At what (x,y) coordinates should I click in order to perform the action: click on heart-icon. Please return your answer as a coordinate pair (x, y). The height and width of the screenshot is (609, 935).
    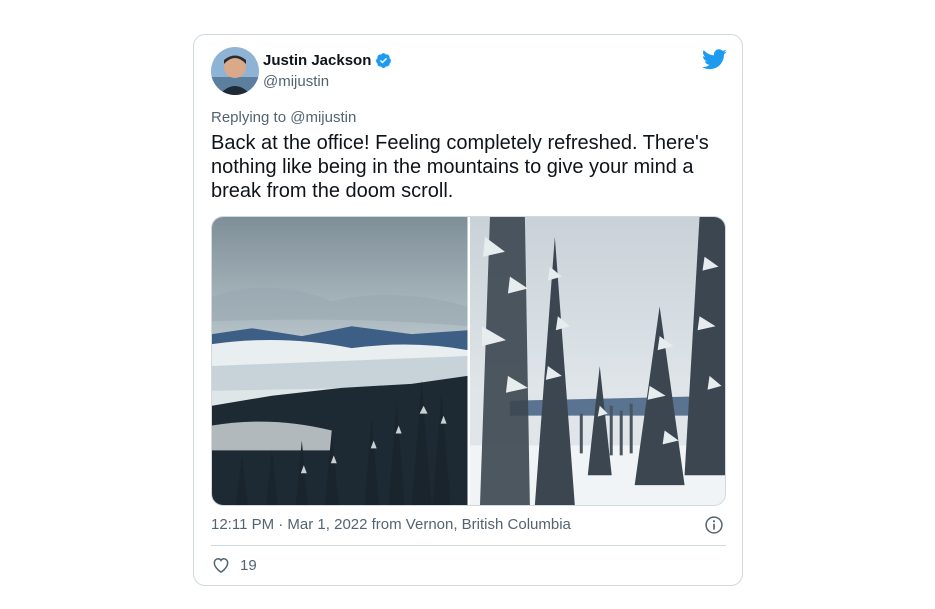
    Looking at the image, I should click on (221, 565).